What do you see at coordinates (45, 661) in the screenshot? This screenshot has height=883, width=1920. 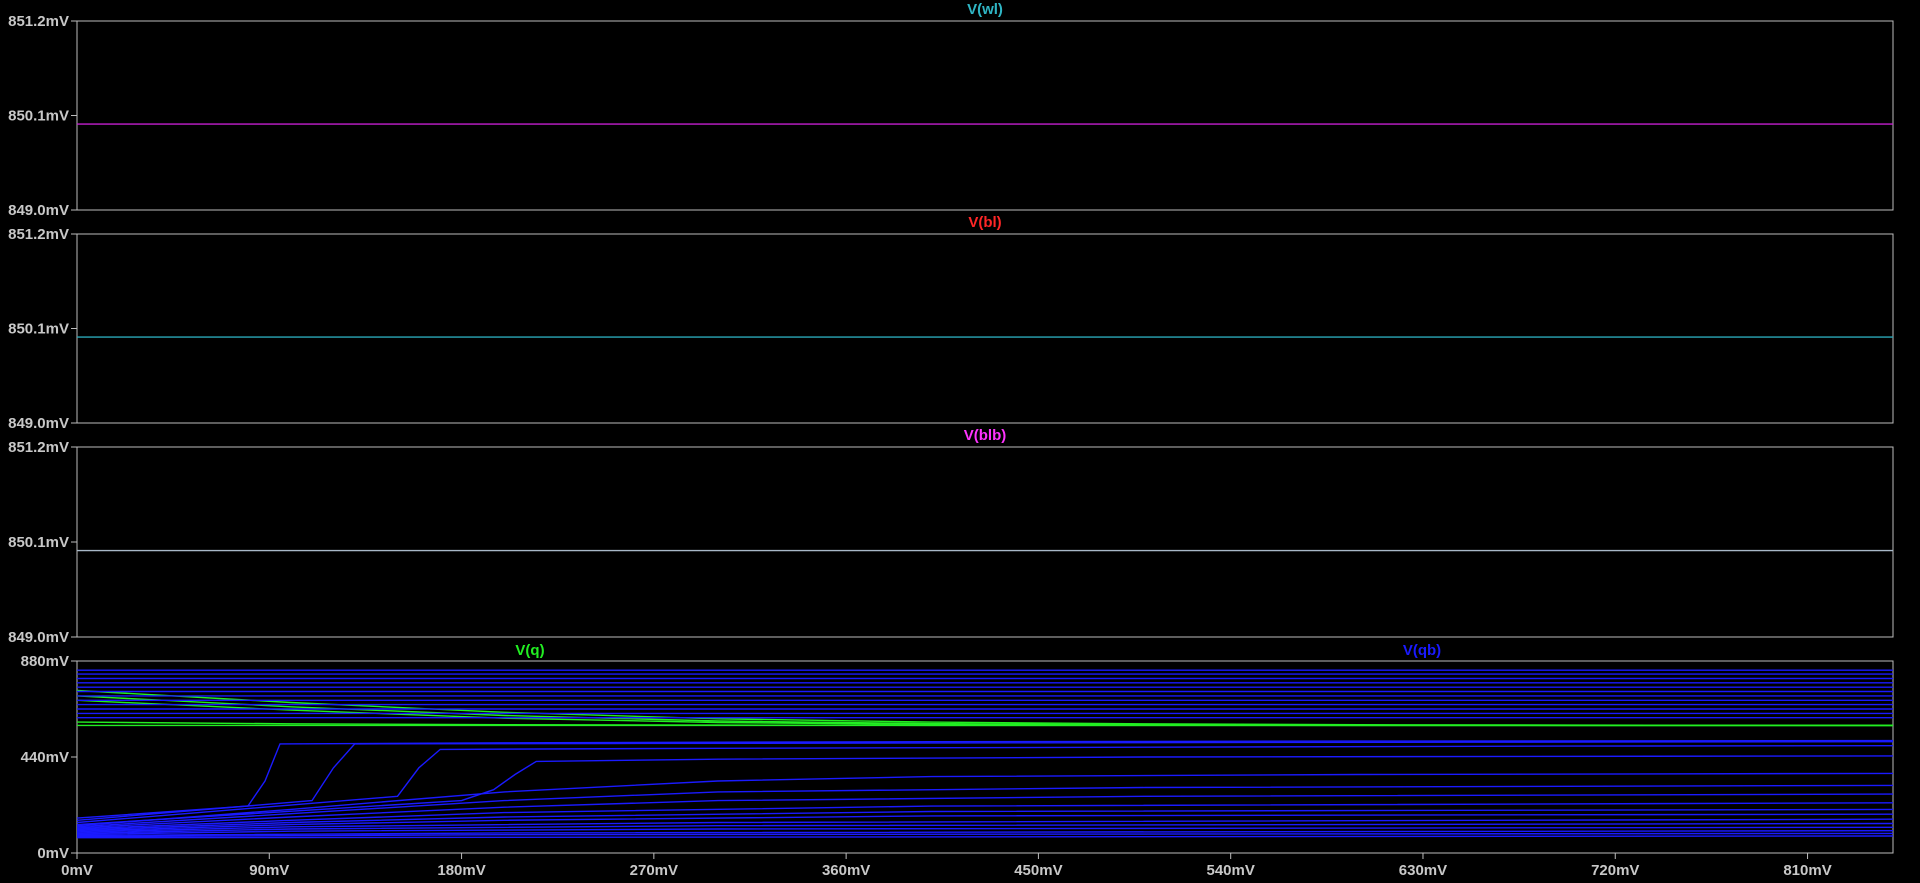 I see `y-tick-label: 880mV` at bounding box center [45, 661].